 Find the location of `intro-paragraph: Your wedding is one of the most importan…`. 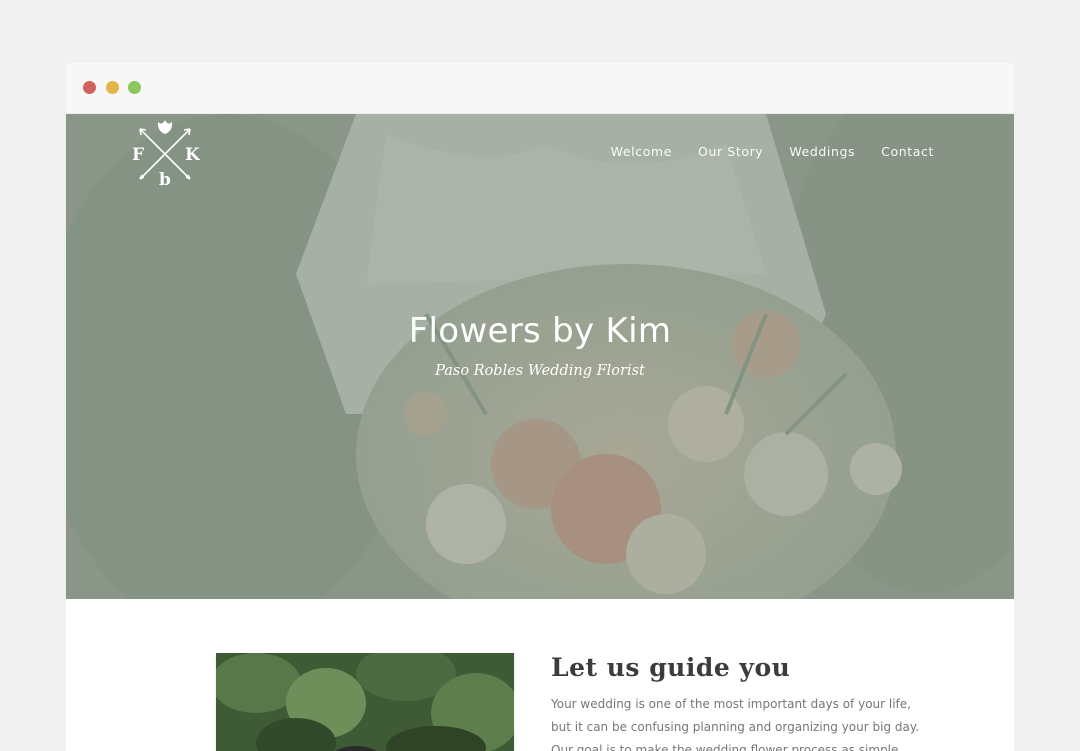

intro-paragraph: Your wedding is one of the most importan… is located at coordinates (735, 722).